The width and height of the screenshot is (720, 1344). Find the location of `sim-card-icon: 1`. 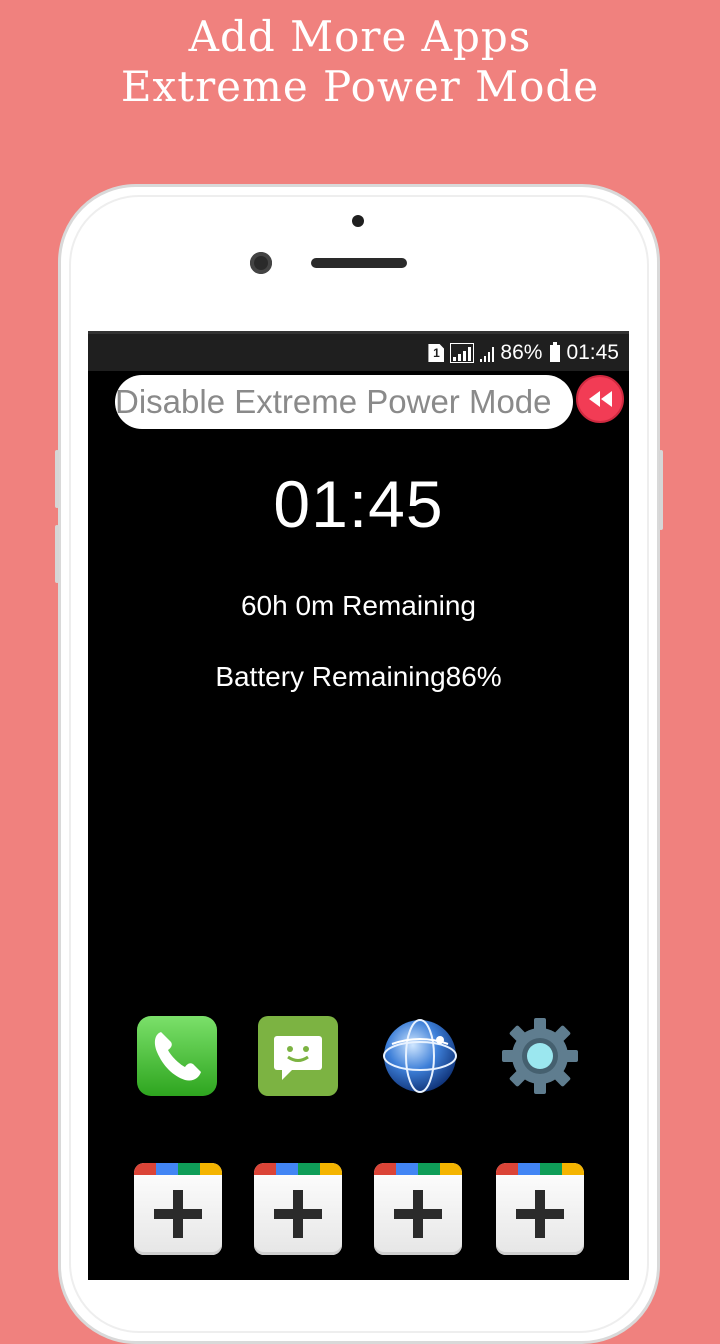

sim-card-icon: 1 is located at coordinates (436, 353).